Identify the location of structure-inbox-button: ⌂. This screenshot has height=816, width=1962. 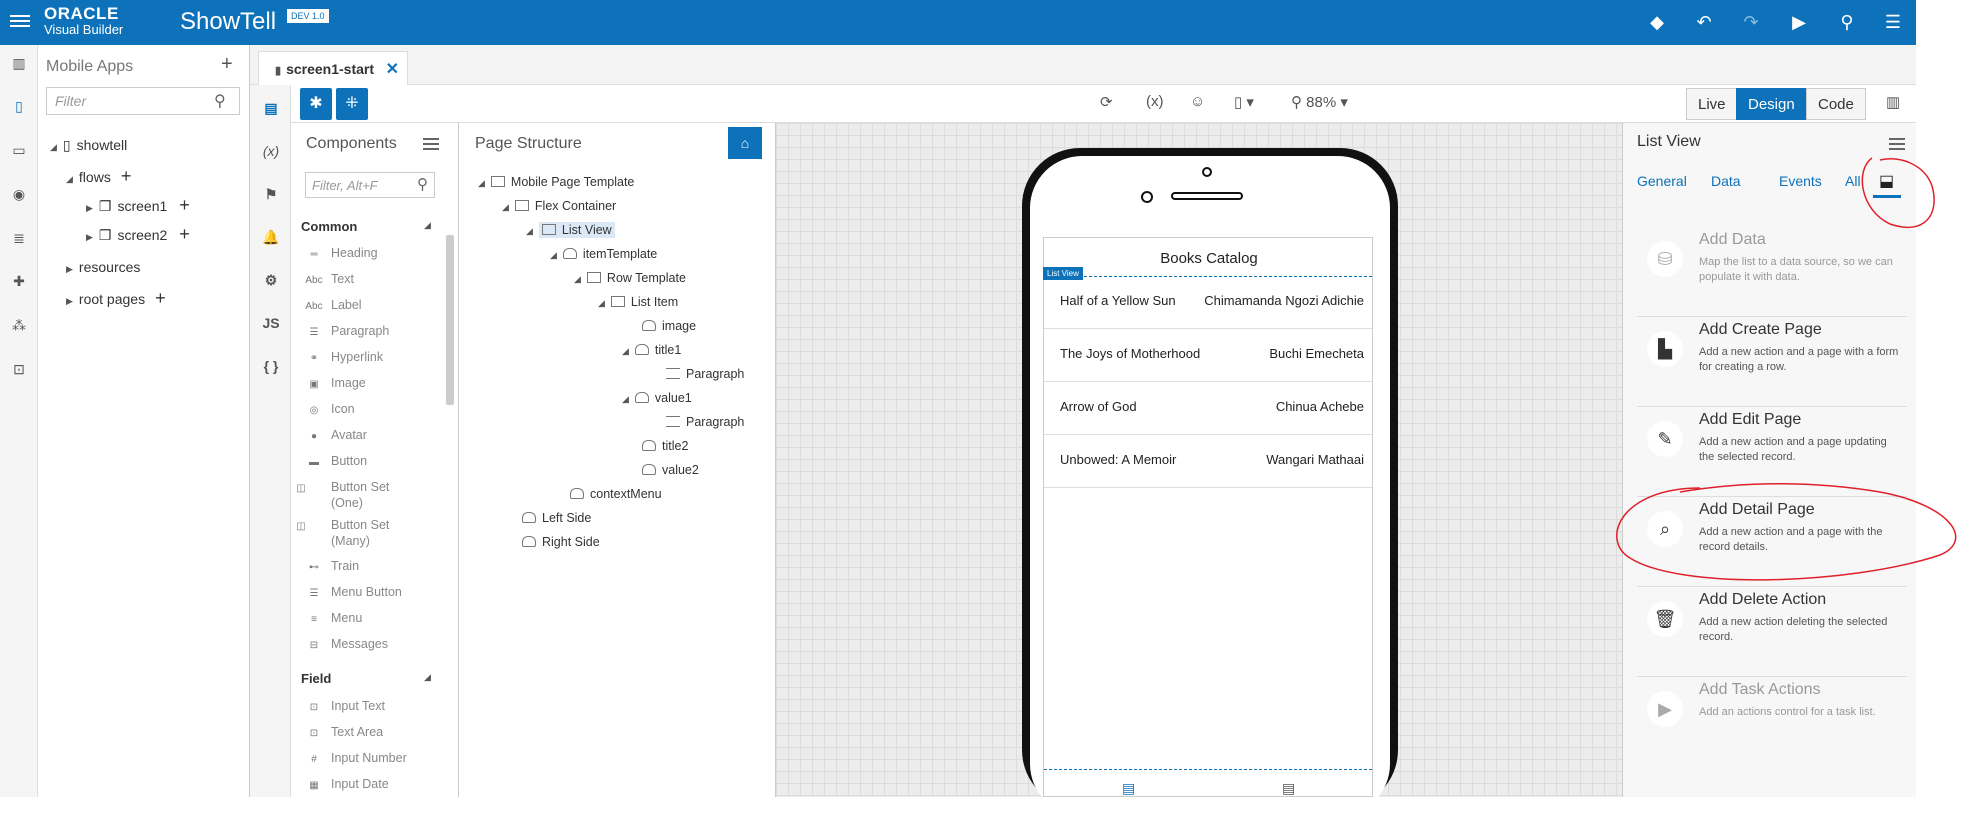
(745, 143).